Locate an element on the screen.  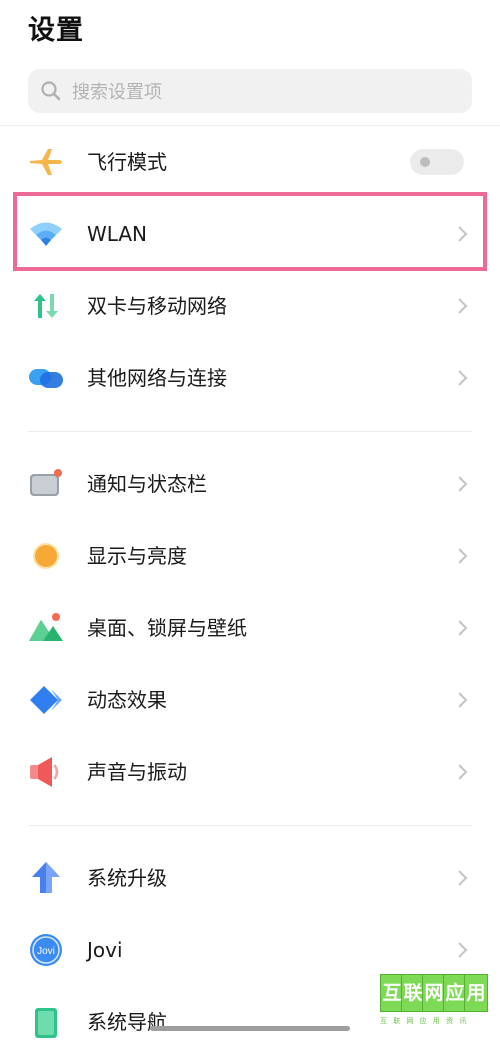
toggle-knob is located at coordinates (425, 162).